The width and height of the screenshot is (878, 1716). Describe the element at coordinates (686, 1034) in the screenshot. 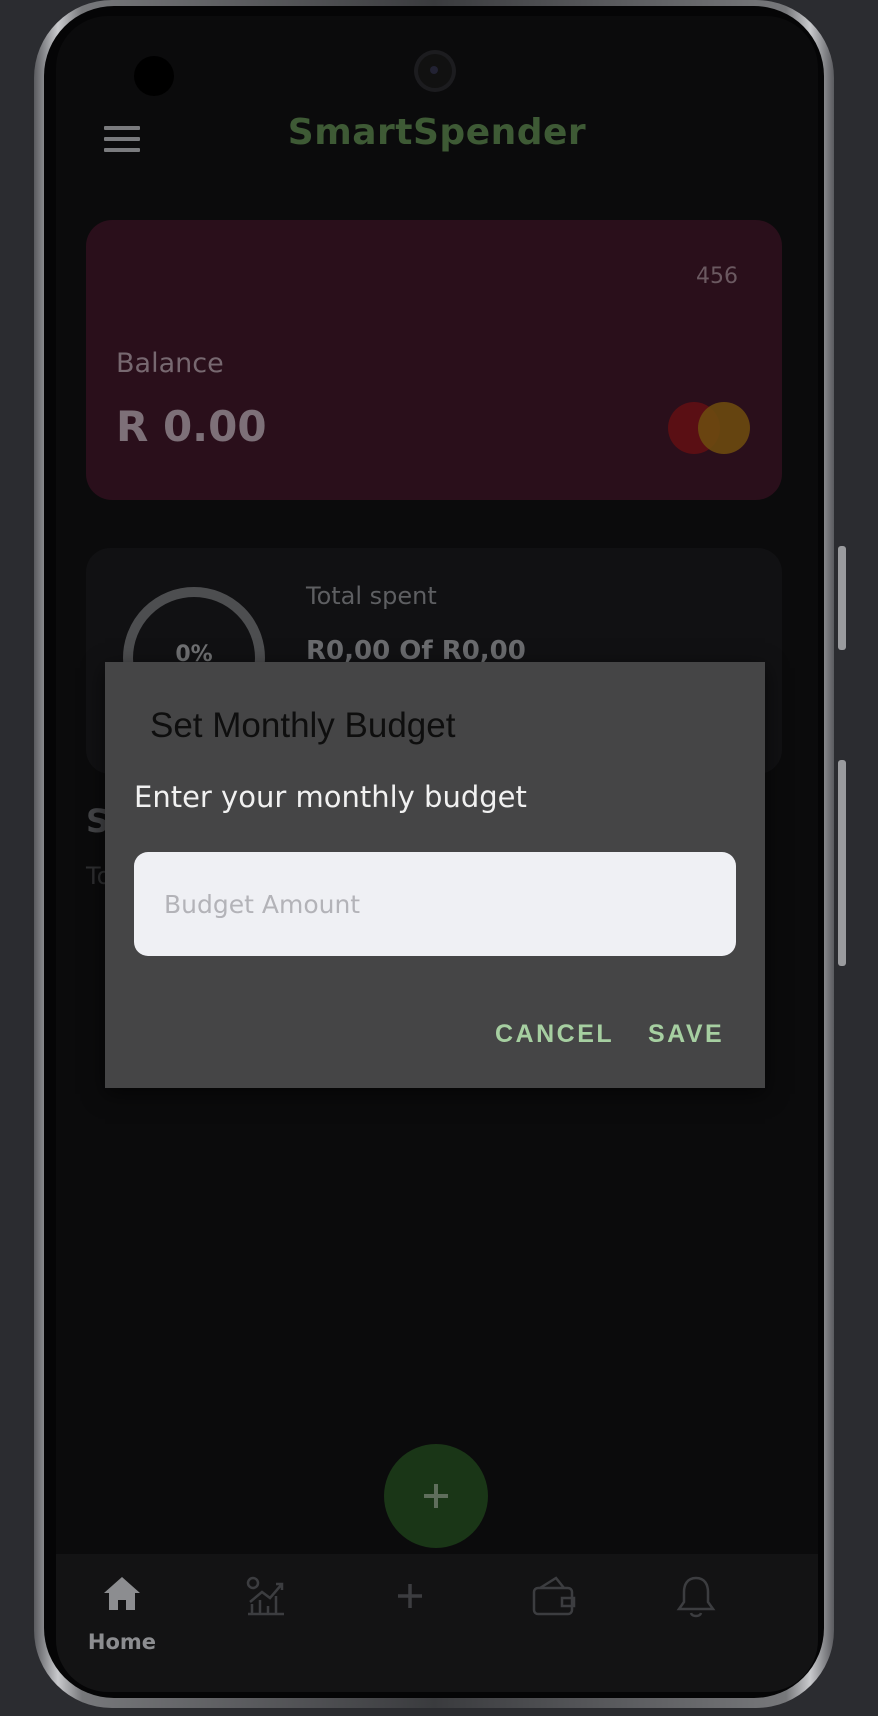

I see `save-button: SAVE` at that location.